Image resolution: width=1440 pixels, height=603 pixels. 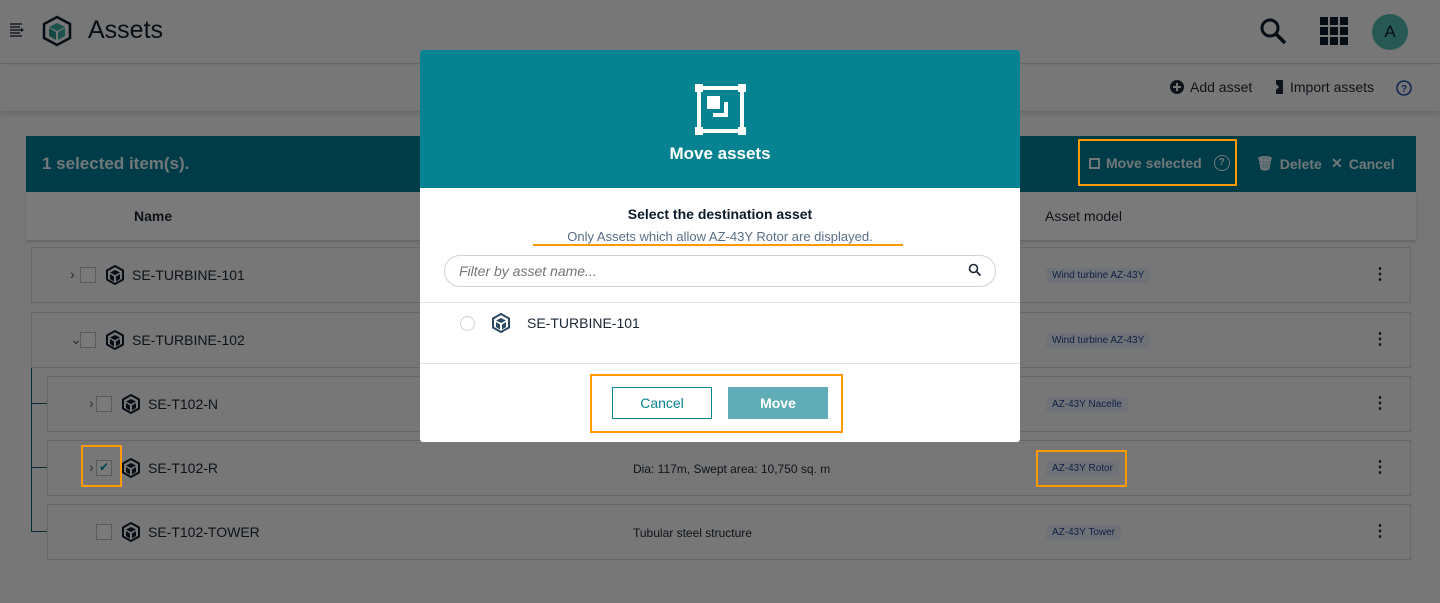 What do you see at coordinates (720, 214) in the screenshot?
I see `dialog-heading: Select the destination asset` at bounding box center [720, 214].